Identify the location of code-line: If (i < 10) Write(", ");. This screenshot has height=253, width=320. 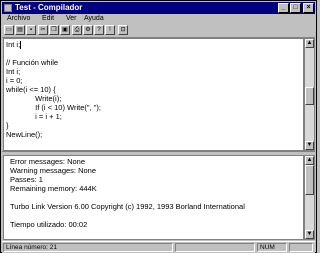
(53, 107).